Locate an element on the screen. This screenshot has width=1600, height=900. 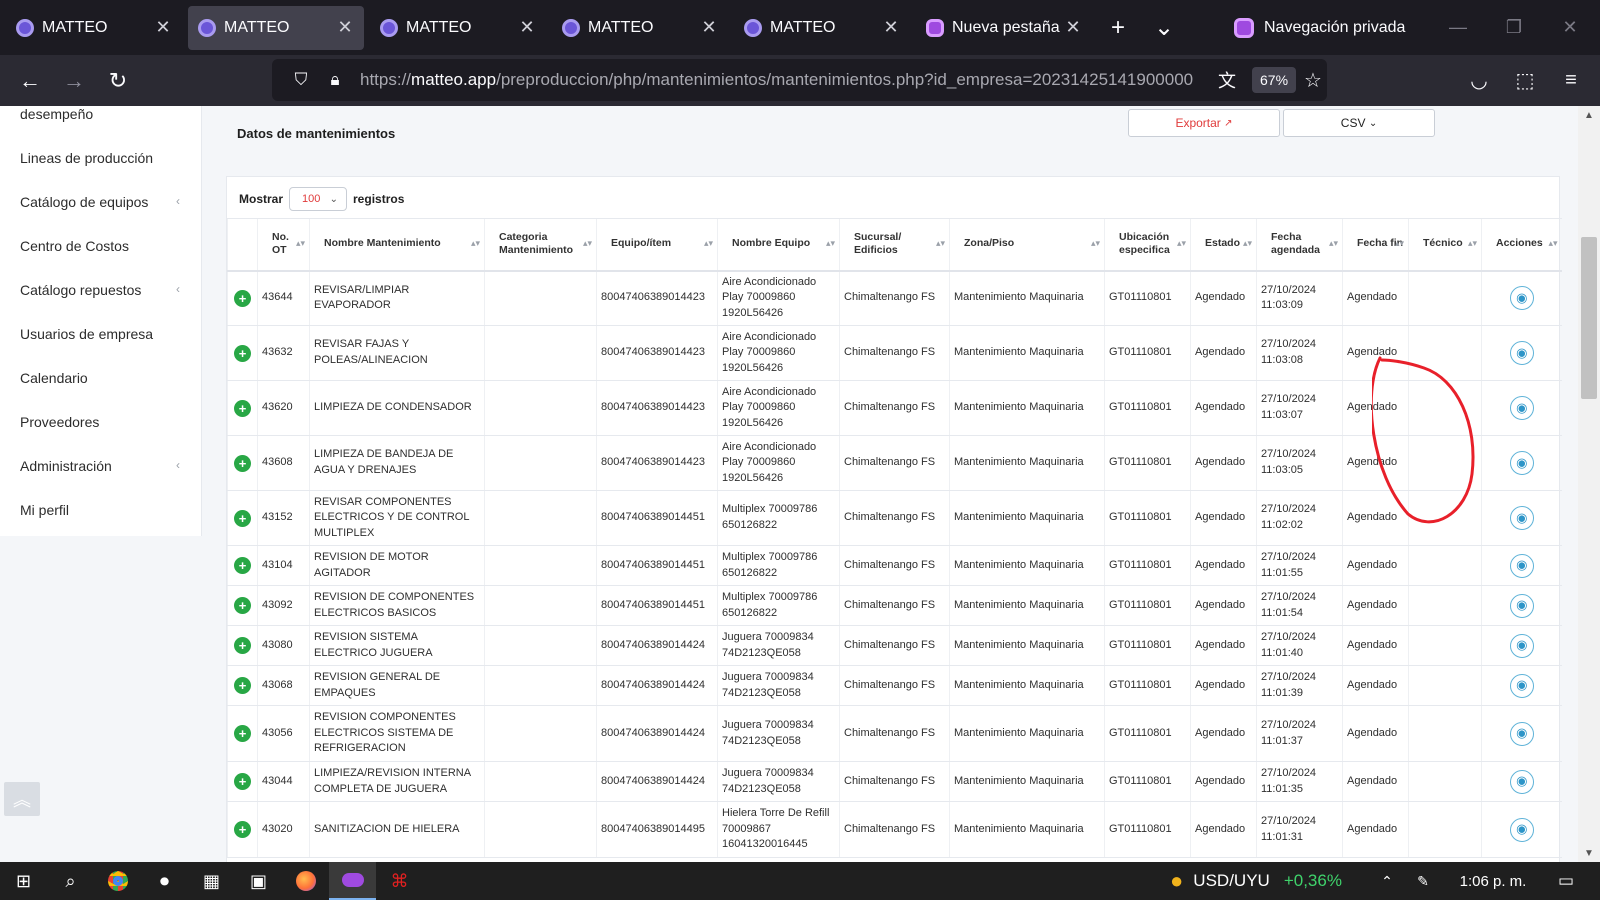
extensions-icon: ⬚ is located at coordinates (1525, 80).